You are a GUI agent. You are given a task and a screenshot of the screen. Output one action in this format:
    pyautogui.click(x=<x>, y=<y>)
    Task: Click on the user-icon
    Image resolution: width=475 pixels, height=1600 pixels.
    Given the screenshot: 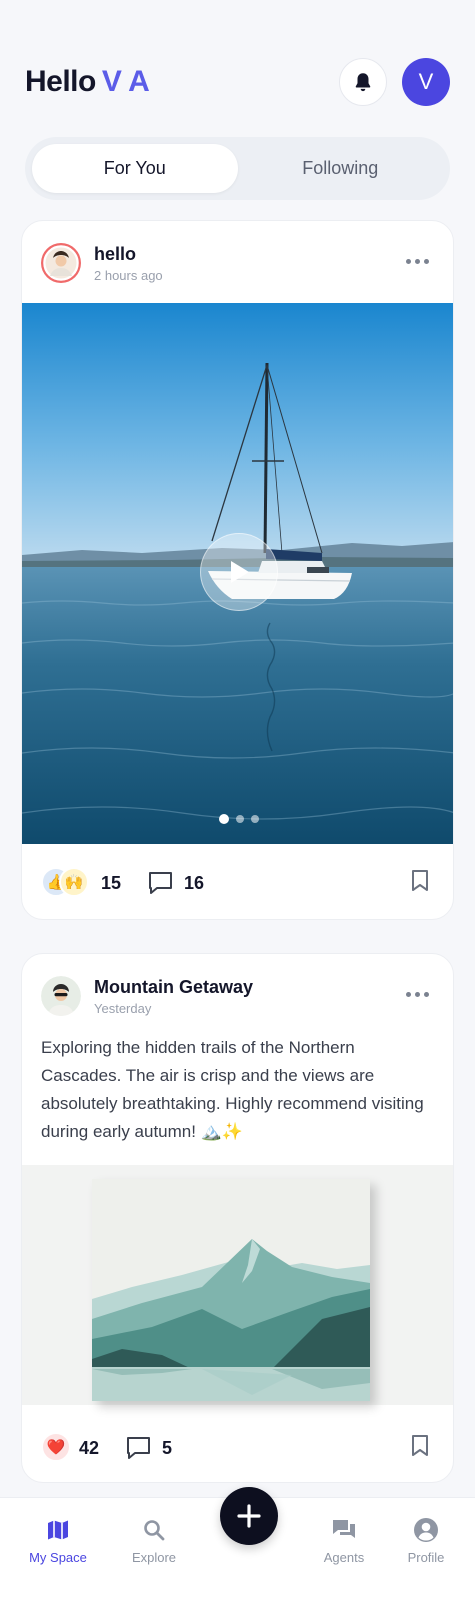 What is the action you would take?
    pyautogui.click(x=426, y=1530)
    